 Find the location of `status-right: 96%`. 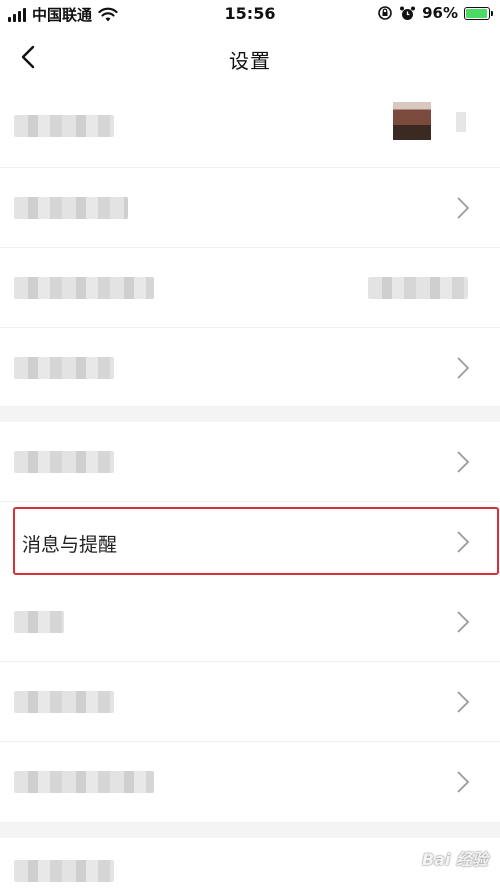

status-right: 96% is located at coordinates (435, 13).